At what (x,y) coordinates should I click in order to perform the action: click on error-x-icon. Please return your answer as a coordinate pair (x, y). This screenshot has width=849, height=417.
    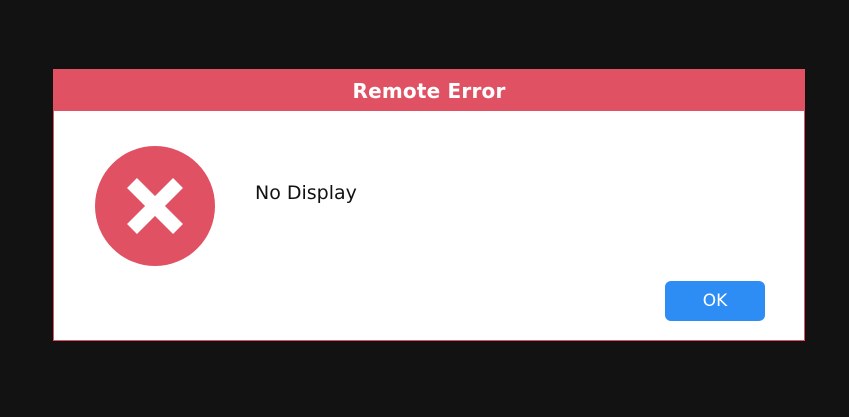
    Looking at the image, I should click on (155, 206).